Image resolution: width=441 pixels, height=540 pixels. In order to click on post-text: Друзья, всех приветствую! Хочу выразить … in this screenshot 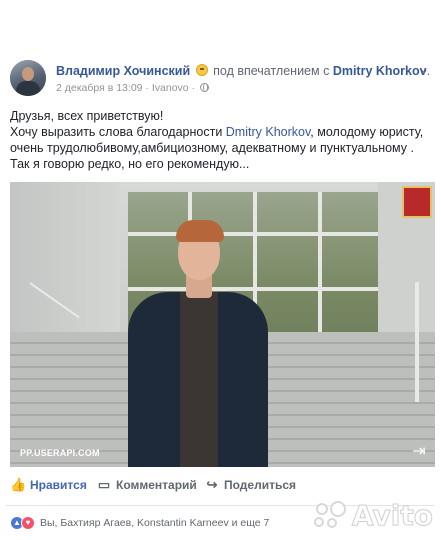, I will do `click(222, 140)`.